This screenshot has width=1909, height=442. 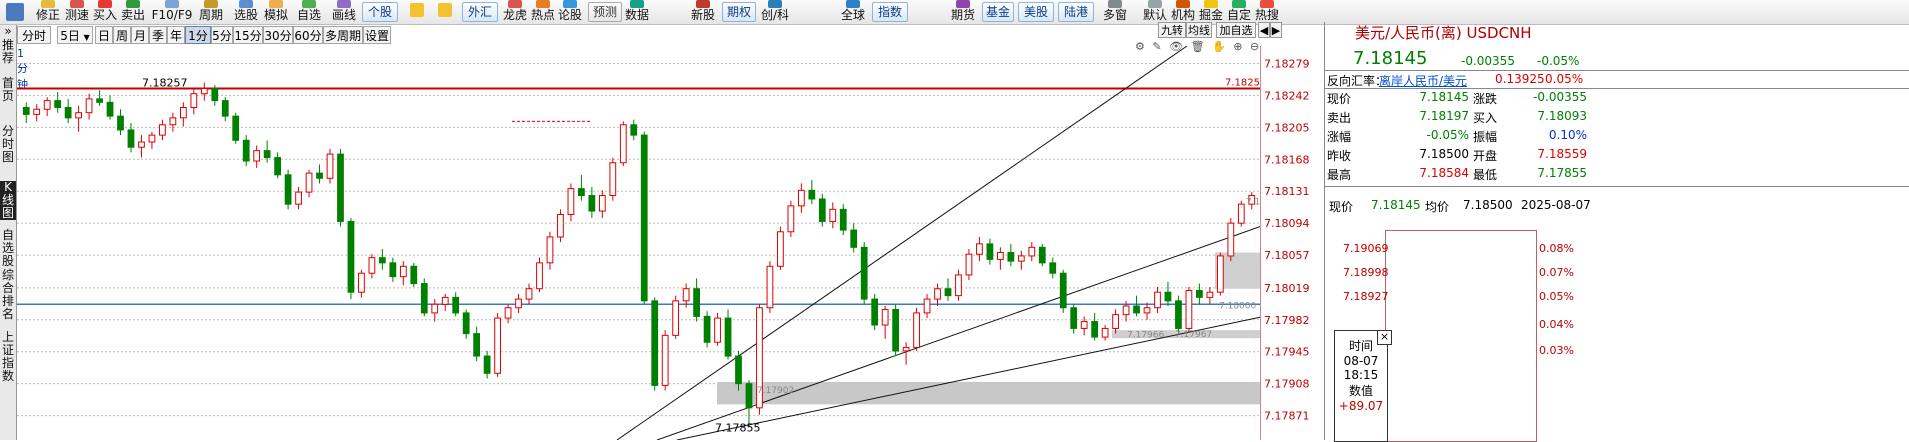 What do you see at coordinates (75, 35) in the screenshot?
I see `tab-5day: 5日 ▼` at bounding box center [75, 35].